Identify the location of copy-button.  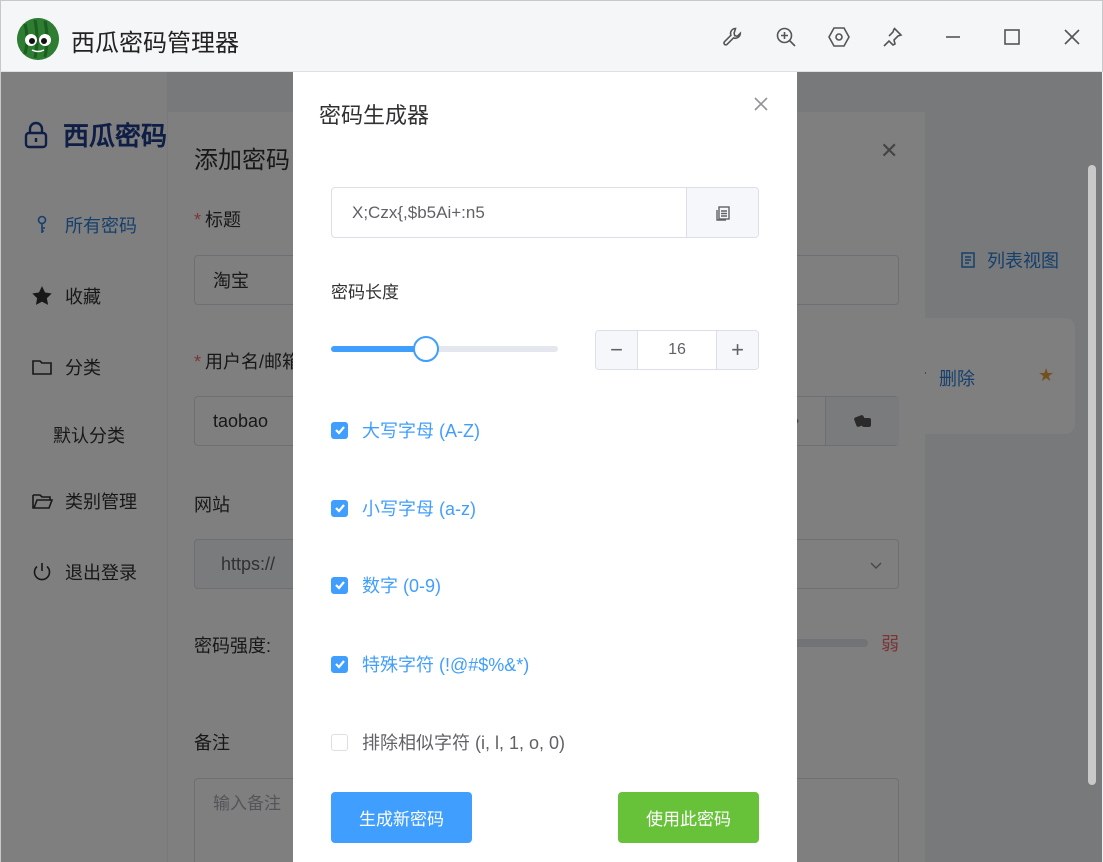
(722, 212).